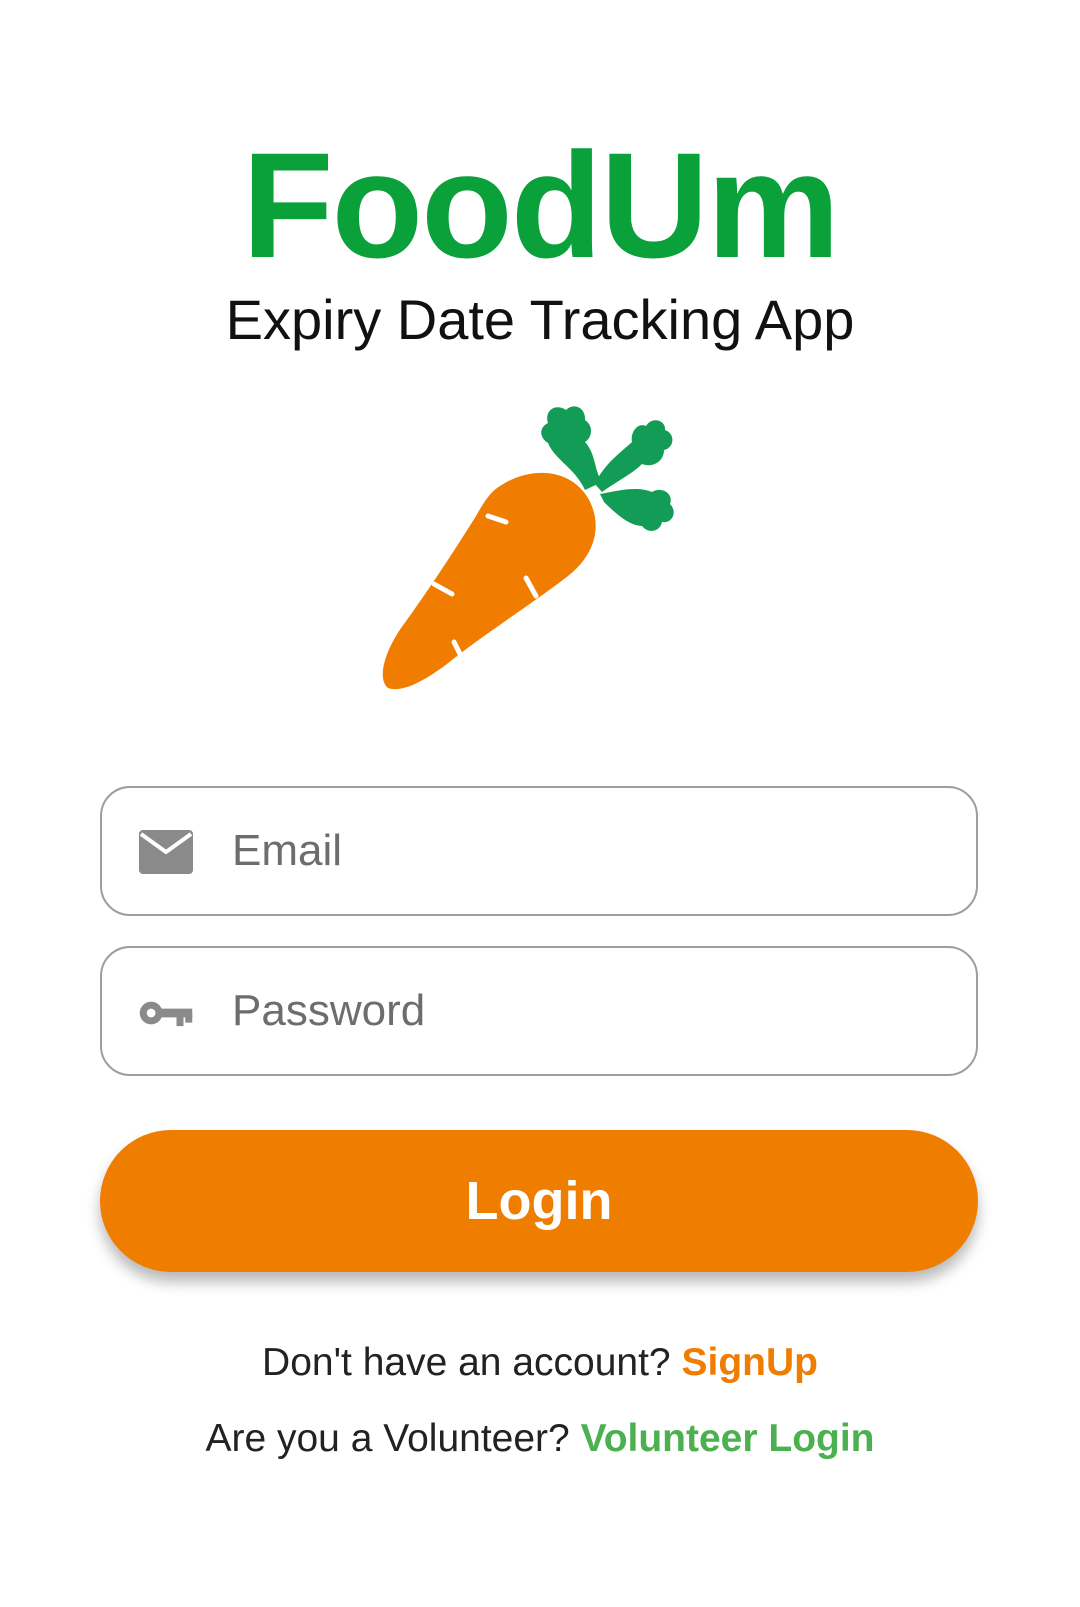  I want to click on signup-prompt-text: Don't have an account?, so click(466, 1362).